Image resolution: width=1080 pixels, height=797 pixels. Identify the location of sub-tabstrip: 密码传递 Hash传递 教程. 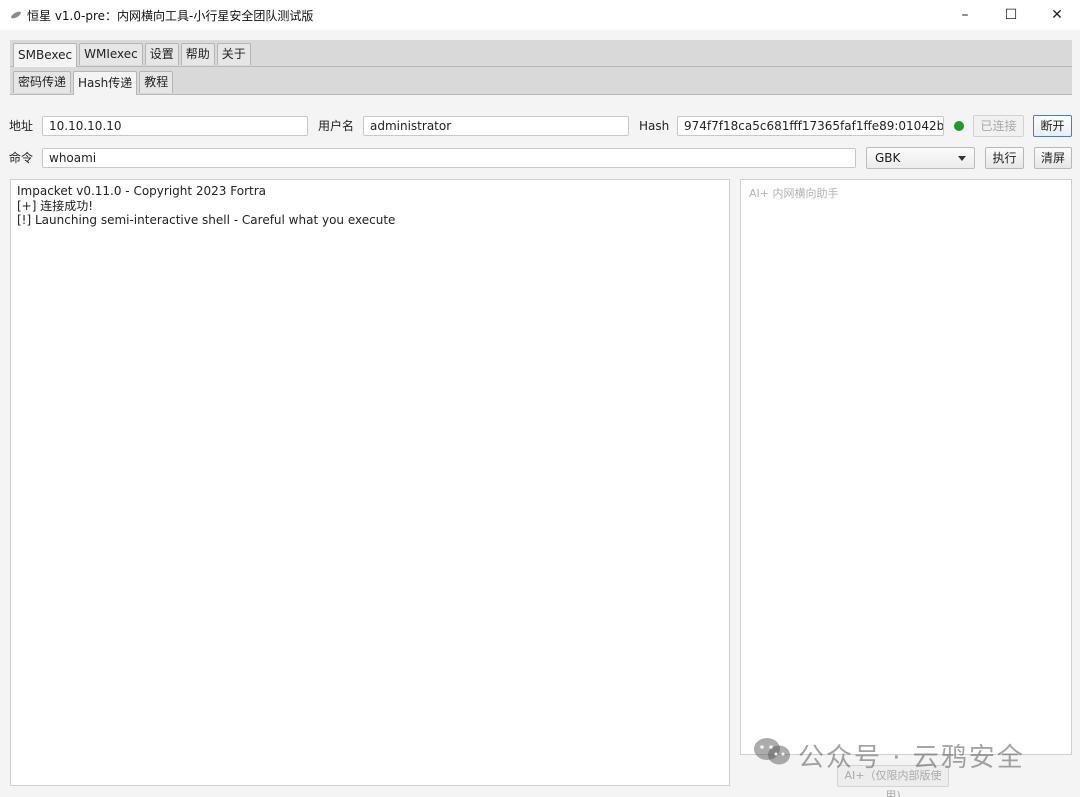
(541, 81).